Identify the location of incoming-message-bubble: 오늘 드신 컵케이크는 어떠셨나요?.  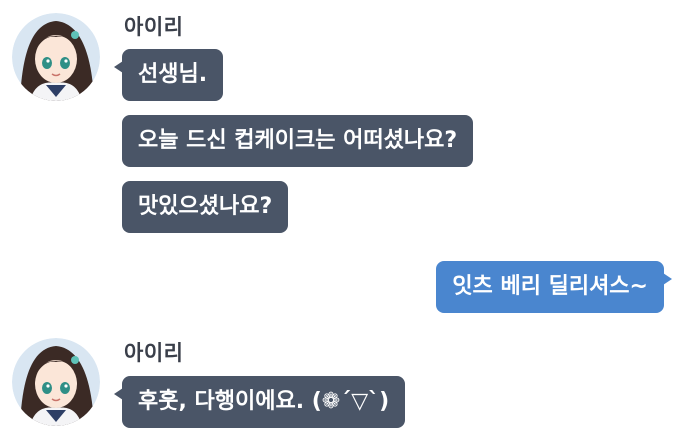
(298, 141).